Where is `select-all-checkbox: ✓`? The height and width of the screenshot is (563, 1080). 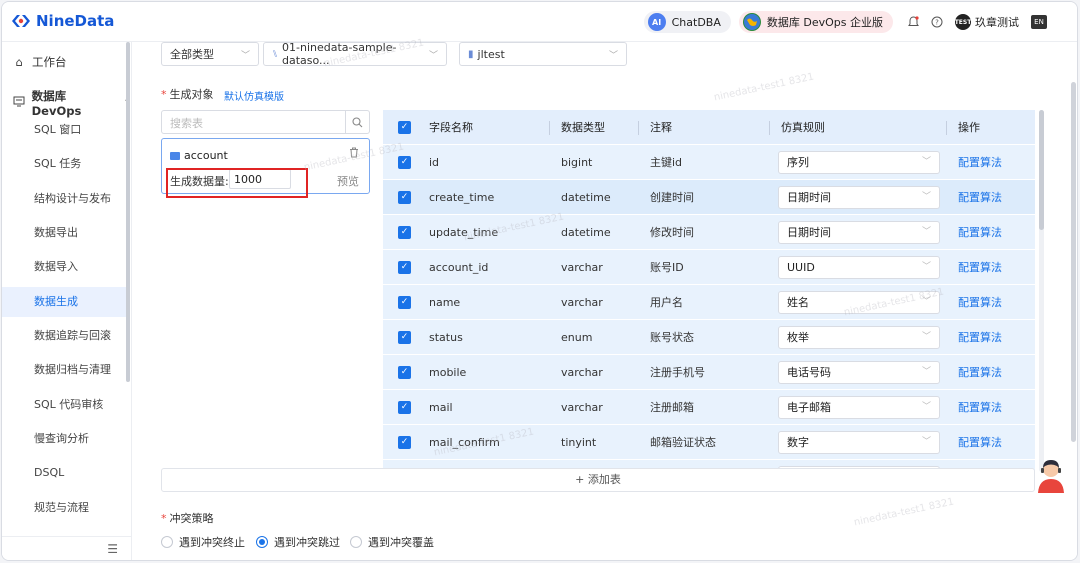 select-all-checkbox: ✓ is located at coordinates (404, 127).